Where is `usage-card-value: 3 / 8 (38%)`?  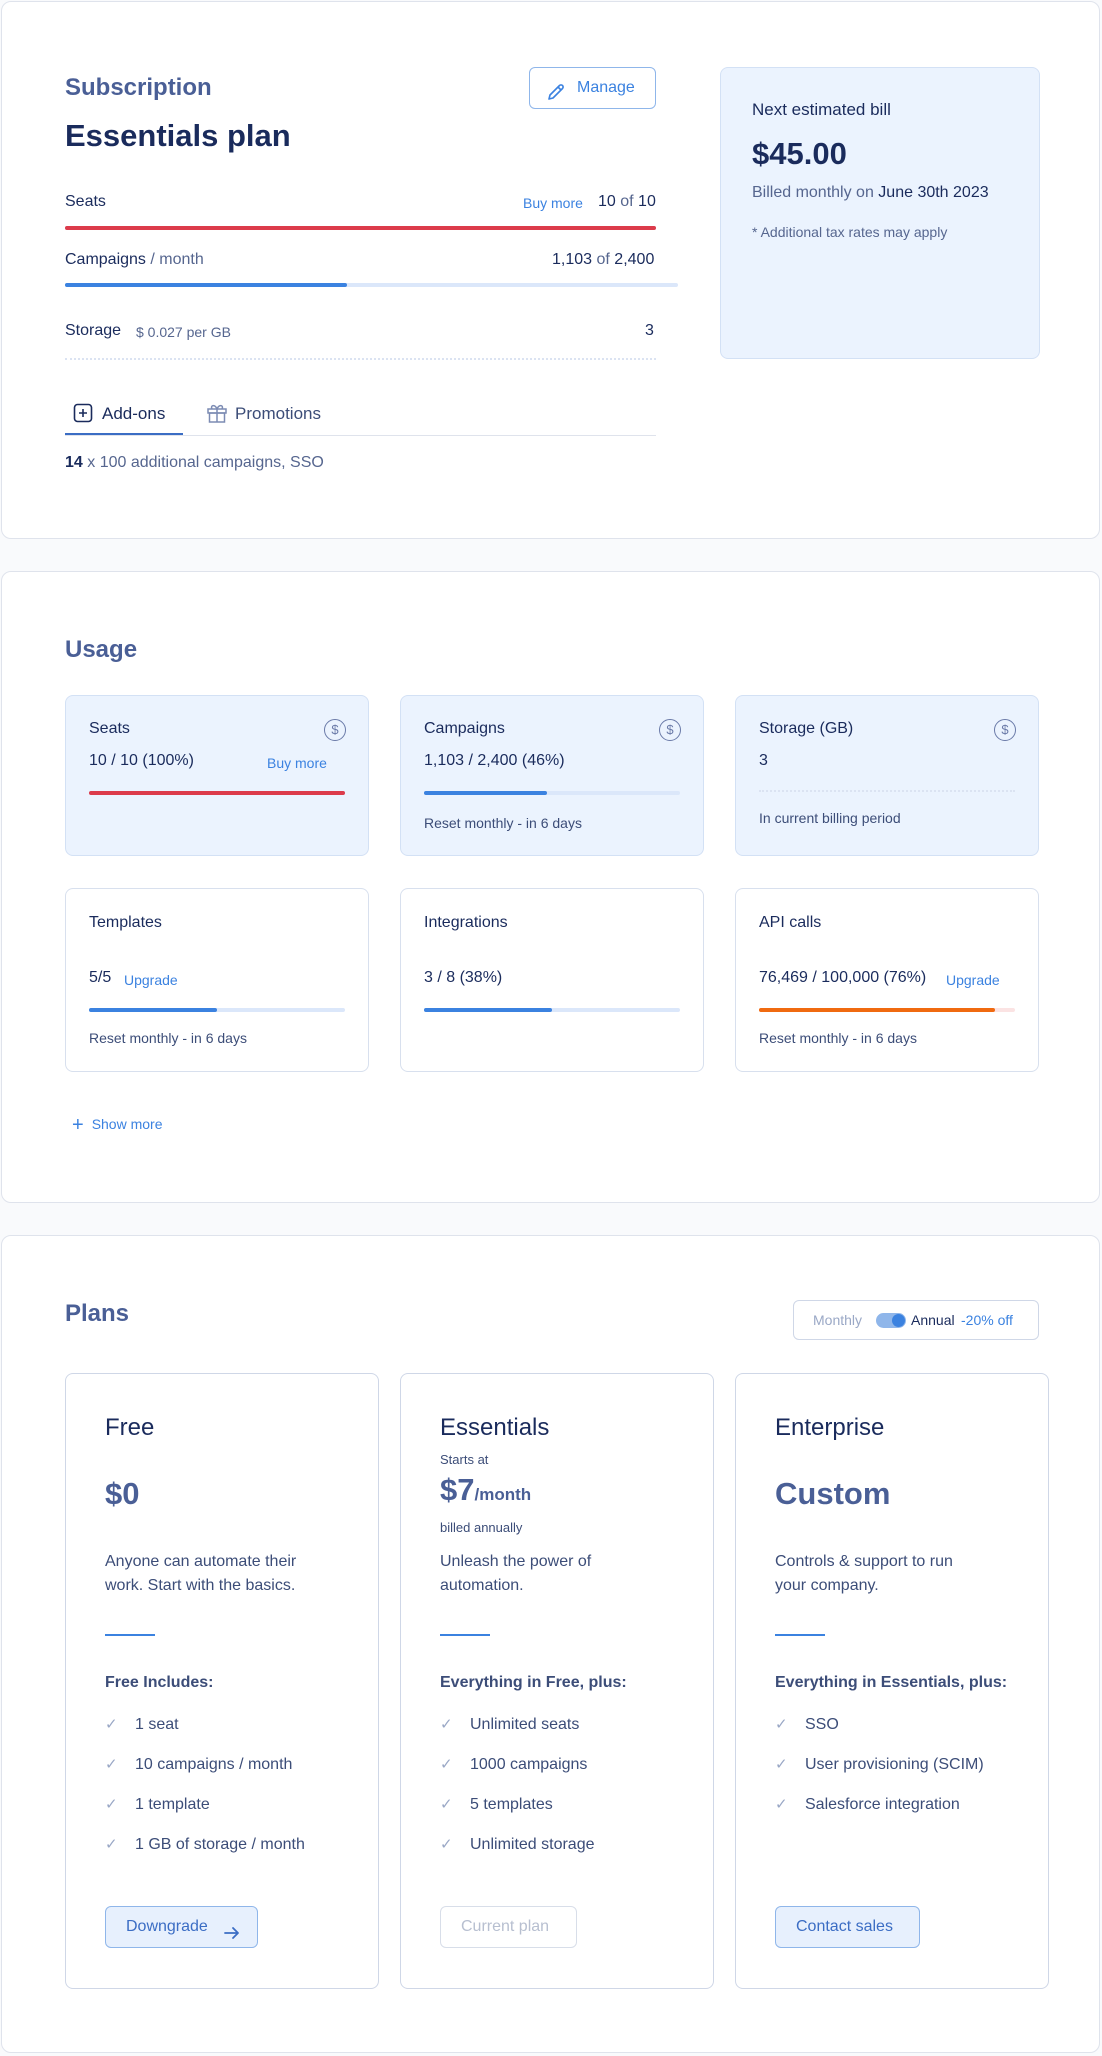
usage-card-value: 3 / 8 (38%) is located at coordinates (463, 977).